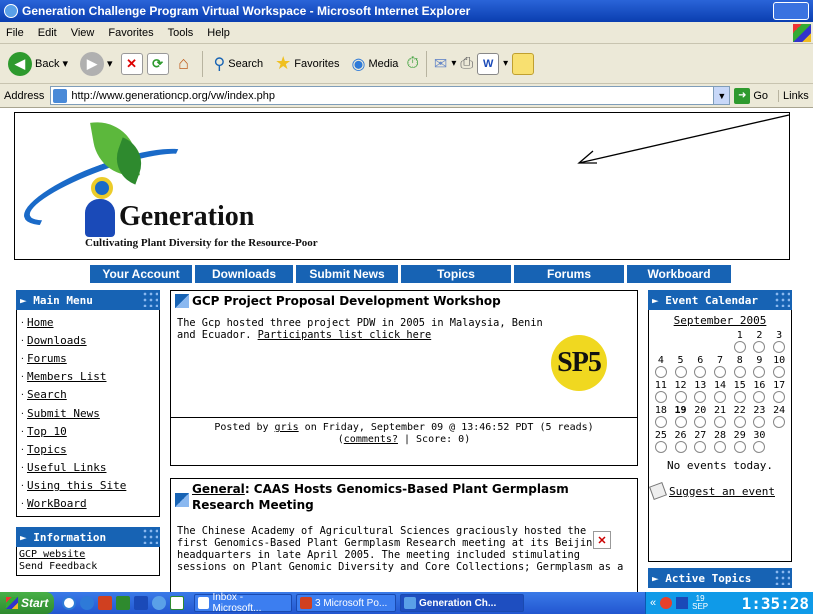 The width and height of the screenshot is (813, 614). I want to click on author-link: gris, so click(287, 427).